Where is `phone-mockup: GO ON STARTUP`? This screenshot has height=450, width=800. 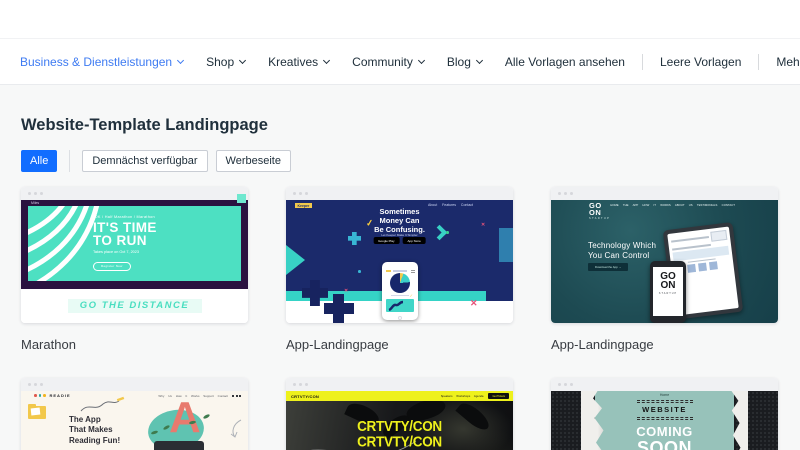
phone-mockup: GO ON STARTUP is located at coordinates (668, 292).